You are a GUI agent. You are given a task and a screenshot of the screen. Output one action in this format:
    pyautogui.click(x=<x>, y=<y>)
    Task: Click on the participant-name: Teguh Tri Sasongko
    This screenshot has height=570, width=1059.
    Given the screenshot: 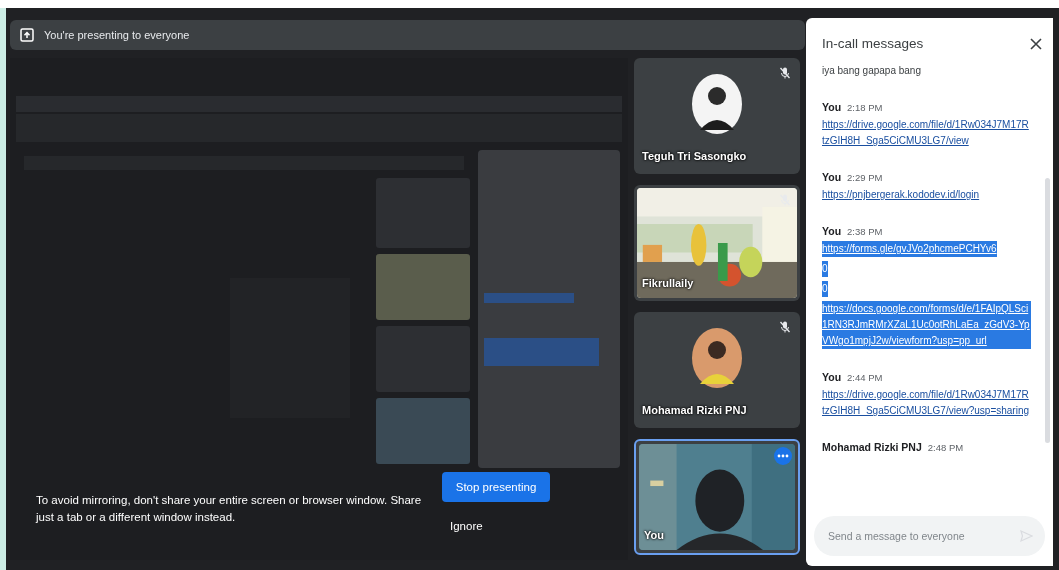 What is the action you would take?
    pyautogui.click(x=694, y=156)
    